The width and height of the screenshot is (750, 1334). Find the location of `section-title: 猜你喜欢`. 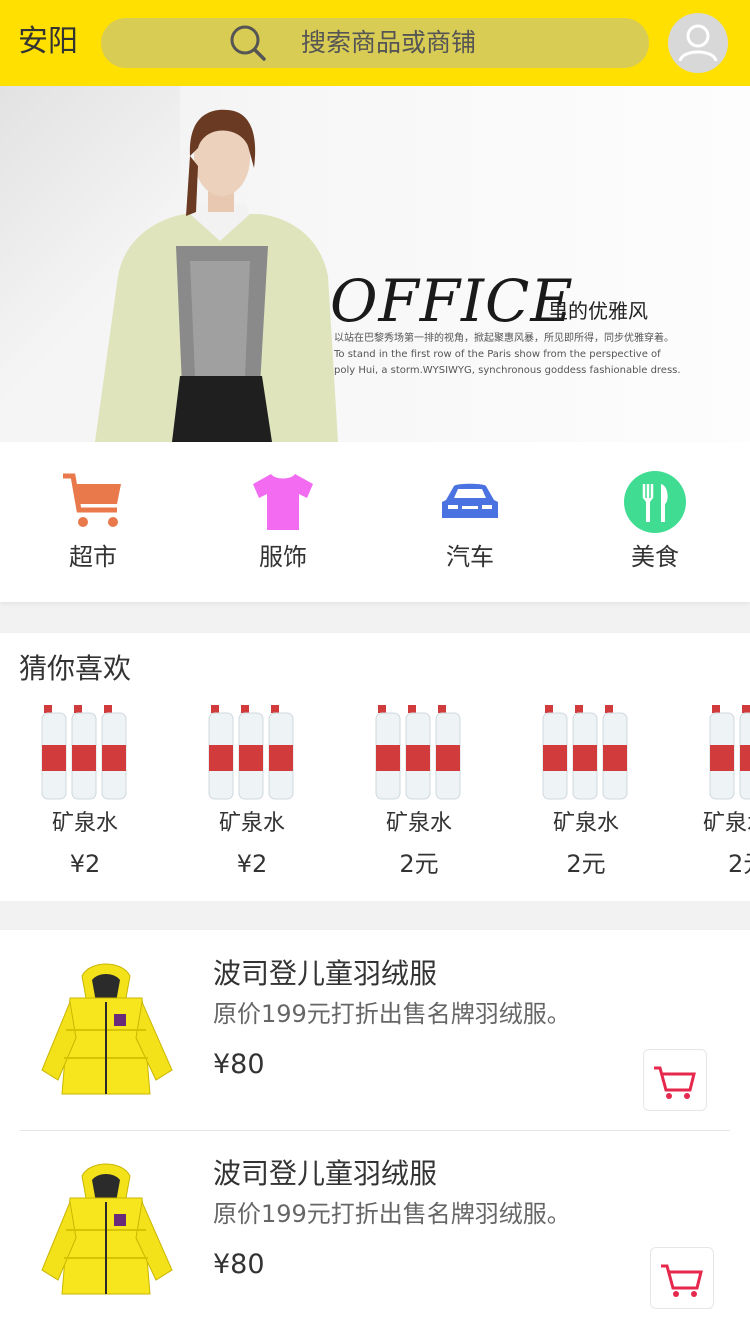

section-title: 猜你喜欢 is located at coordinates (75, 668).